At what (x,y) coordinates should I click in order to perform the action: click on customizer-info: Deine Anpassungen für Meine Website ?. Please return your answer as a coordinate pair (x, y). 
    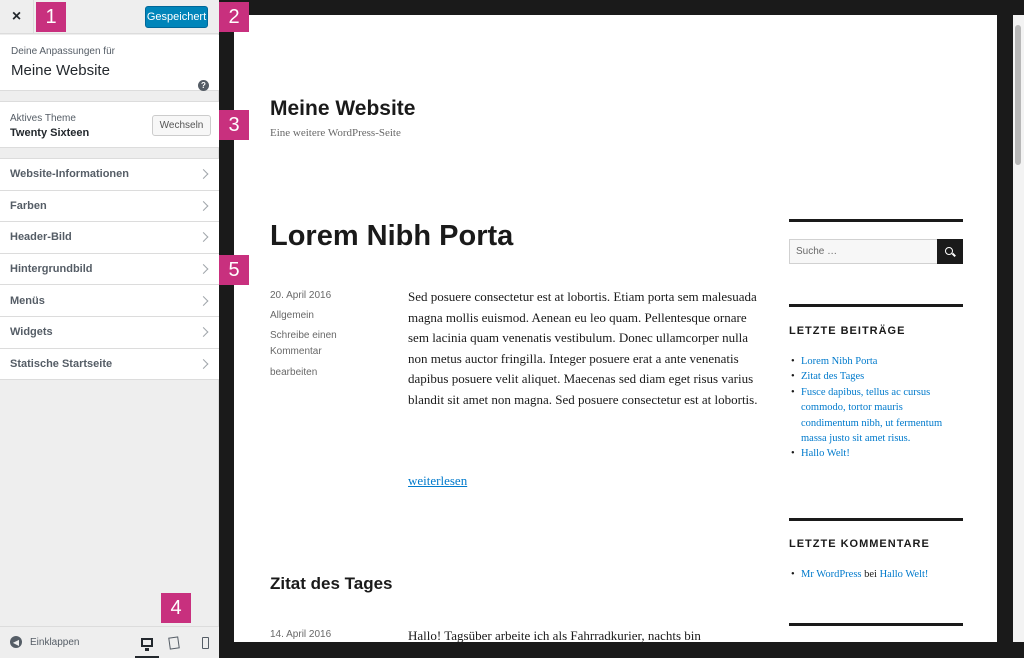
    Looking at the image, I should click on (109, 63).